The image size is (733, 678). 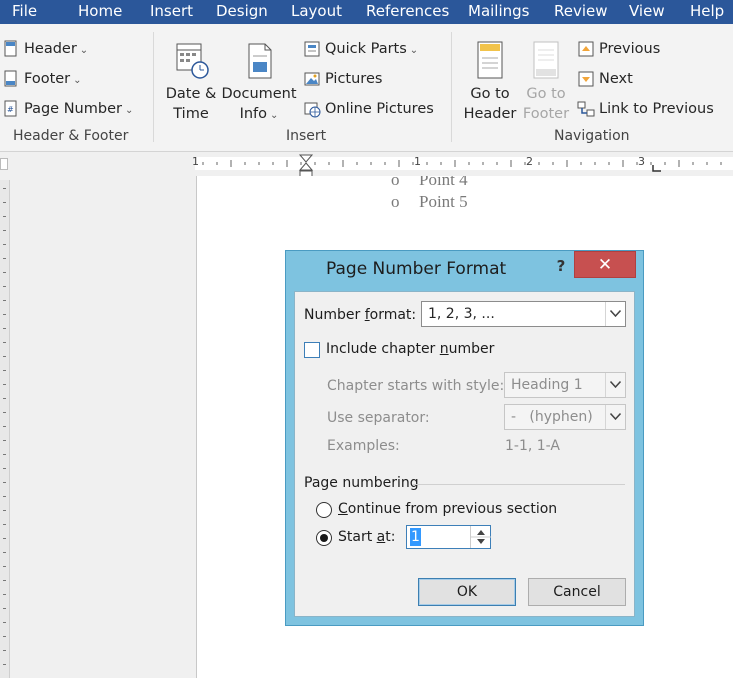 I want to click on menu-home: Home, so click(x=100, y=12).